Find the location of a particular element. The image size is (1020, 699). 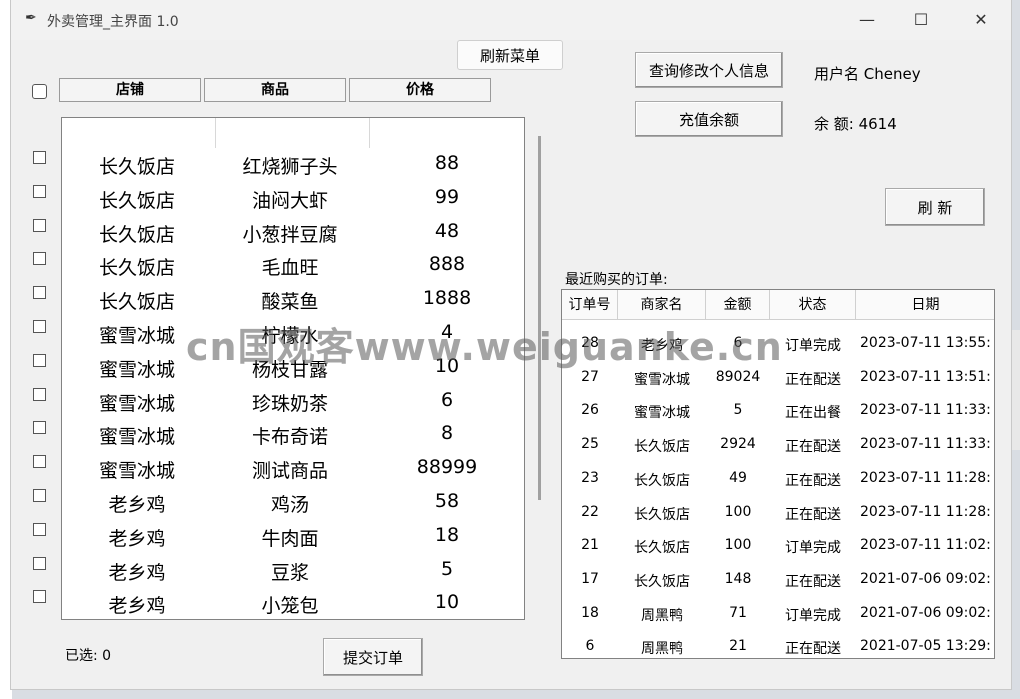

order-cell-id: 21 is located at coordinates (590, 545).